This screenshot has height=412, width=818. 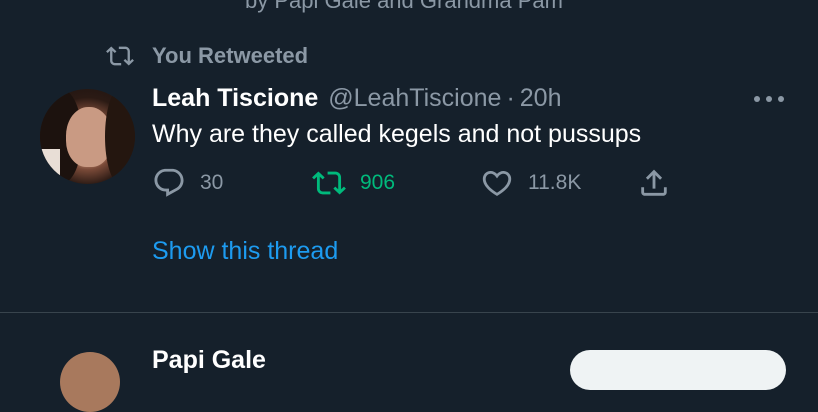 What do you see at coordinates (404, 6) in the screenshot?
I see `previous-tweet-text: by Papi Gale and Grandma Pam` at bounding box center [404, 6].